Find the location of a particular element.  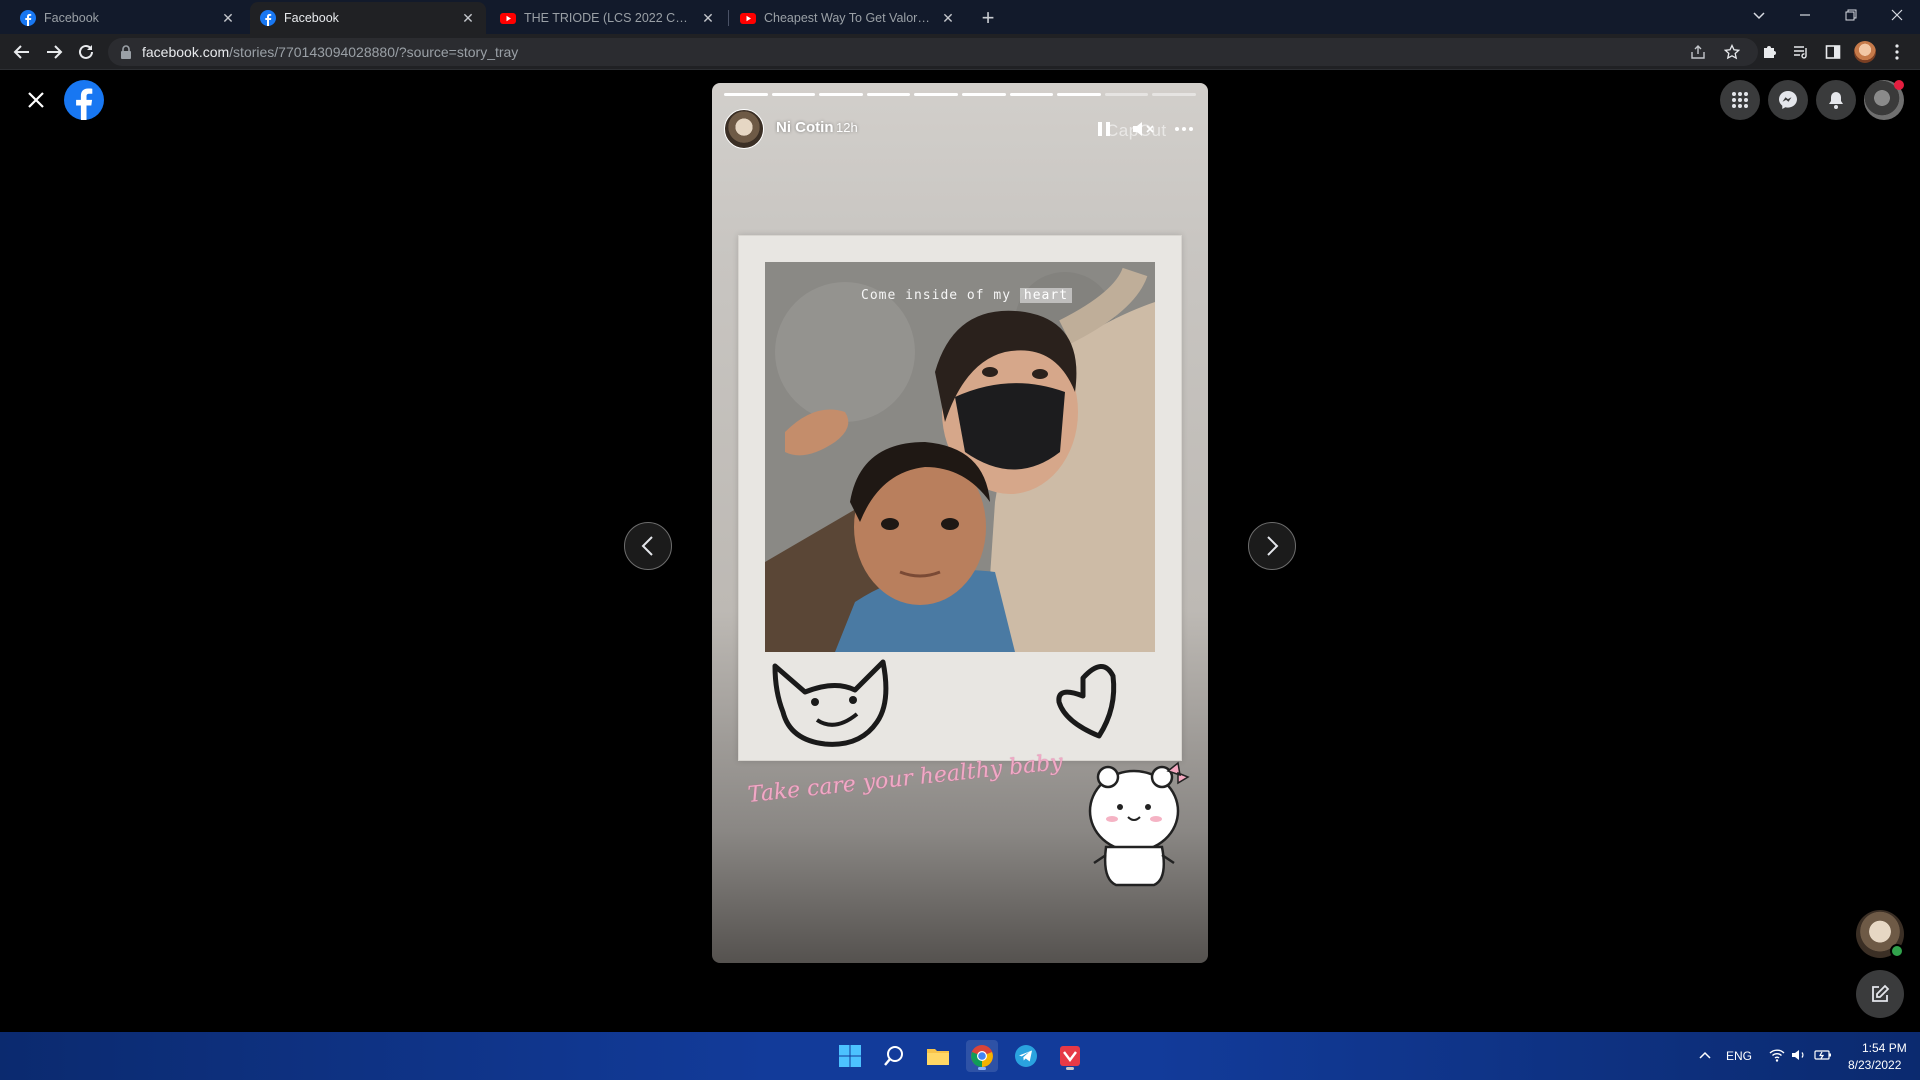

volume-muted-icon is located at coordinates (1143, 129).